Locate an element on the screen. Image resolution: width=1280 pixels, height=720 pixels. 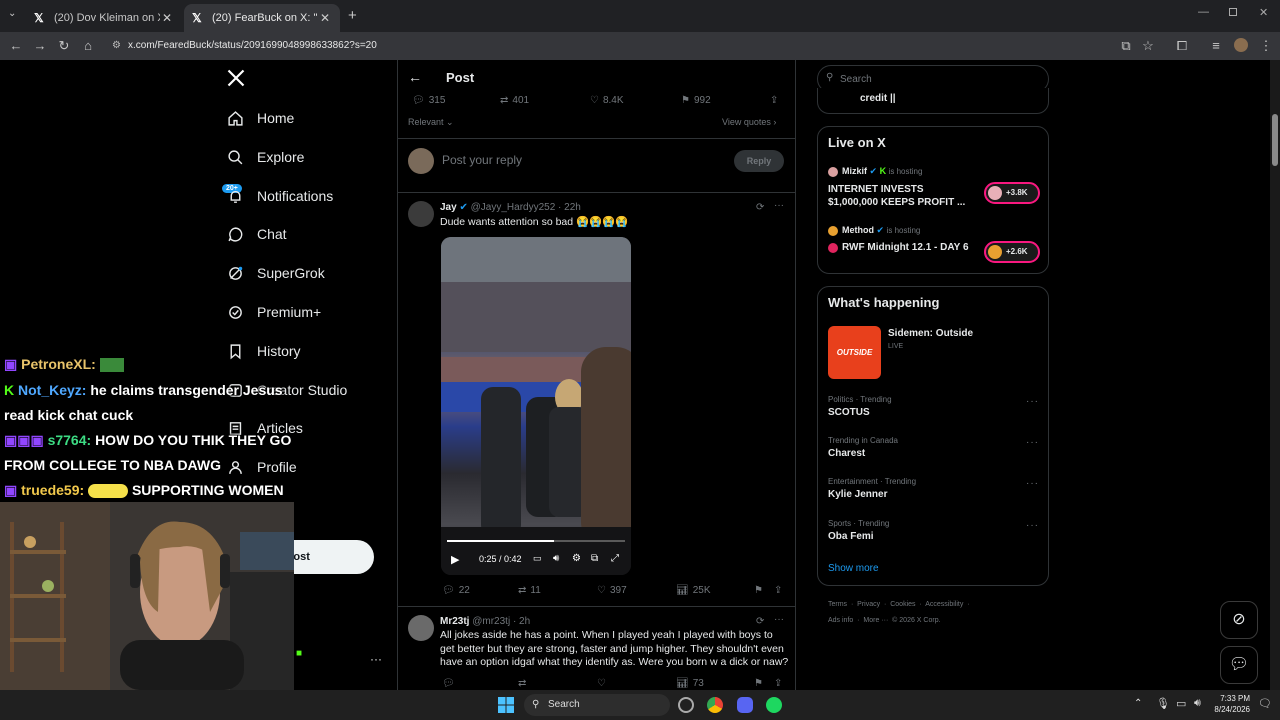
account-more-icon: ··· is located at coordinates (376, 659).